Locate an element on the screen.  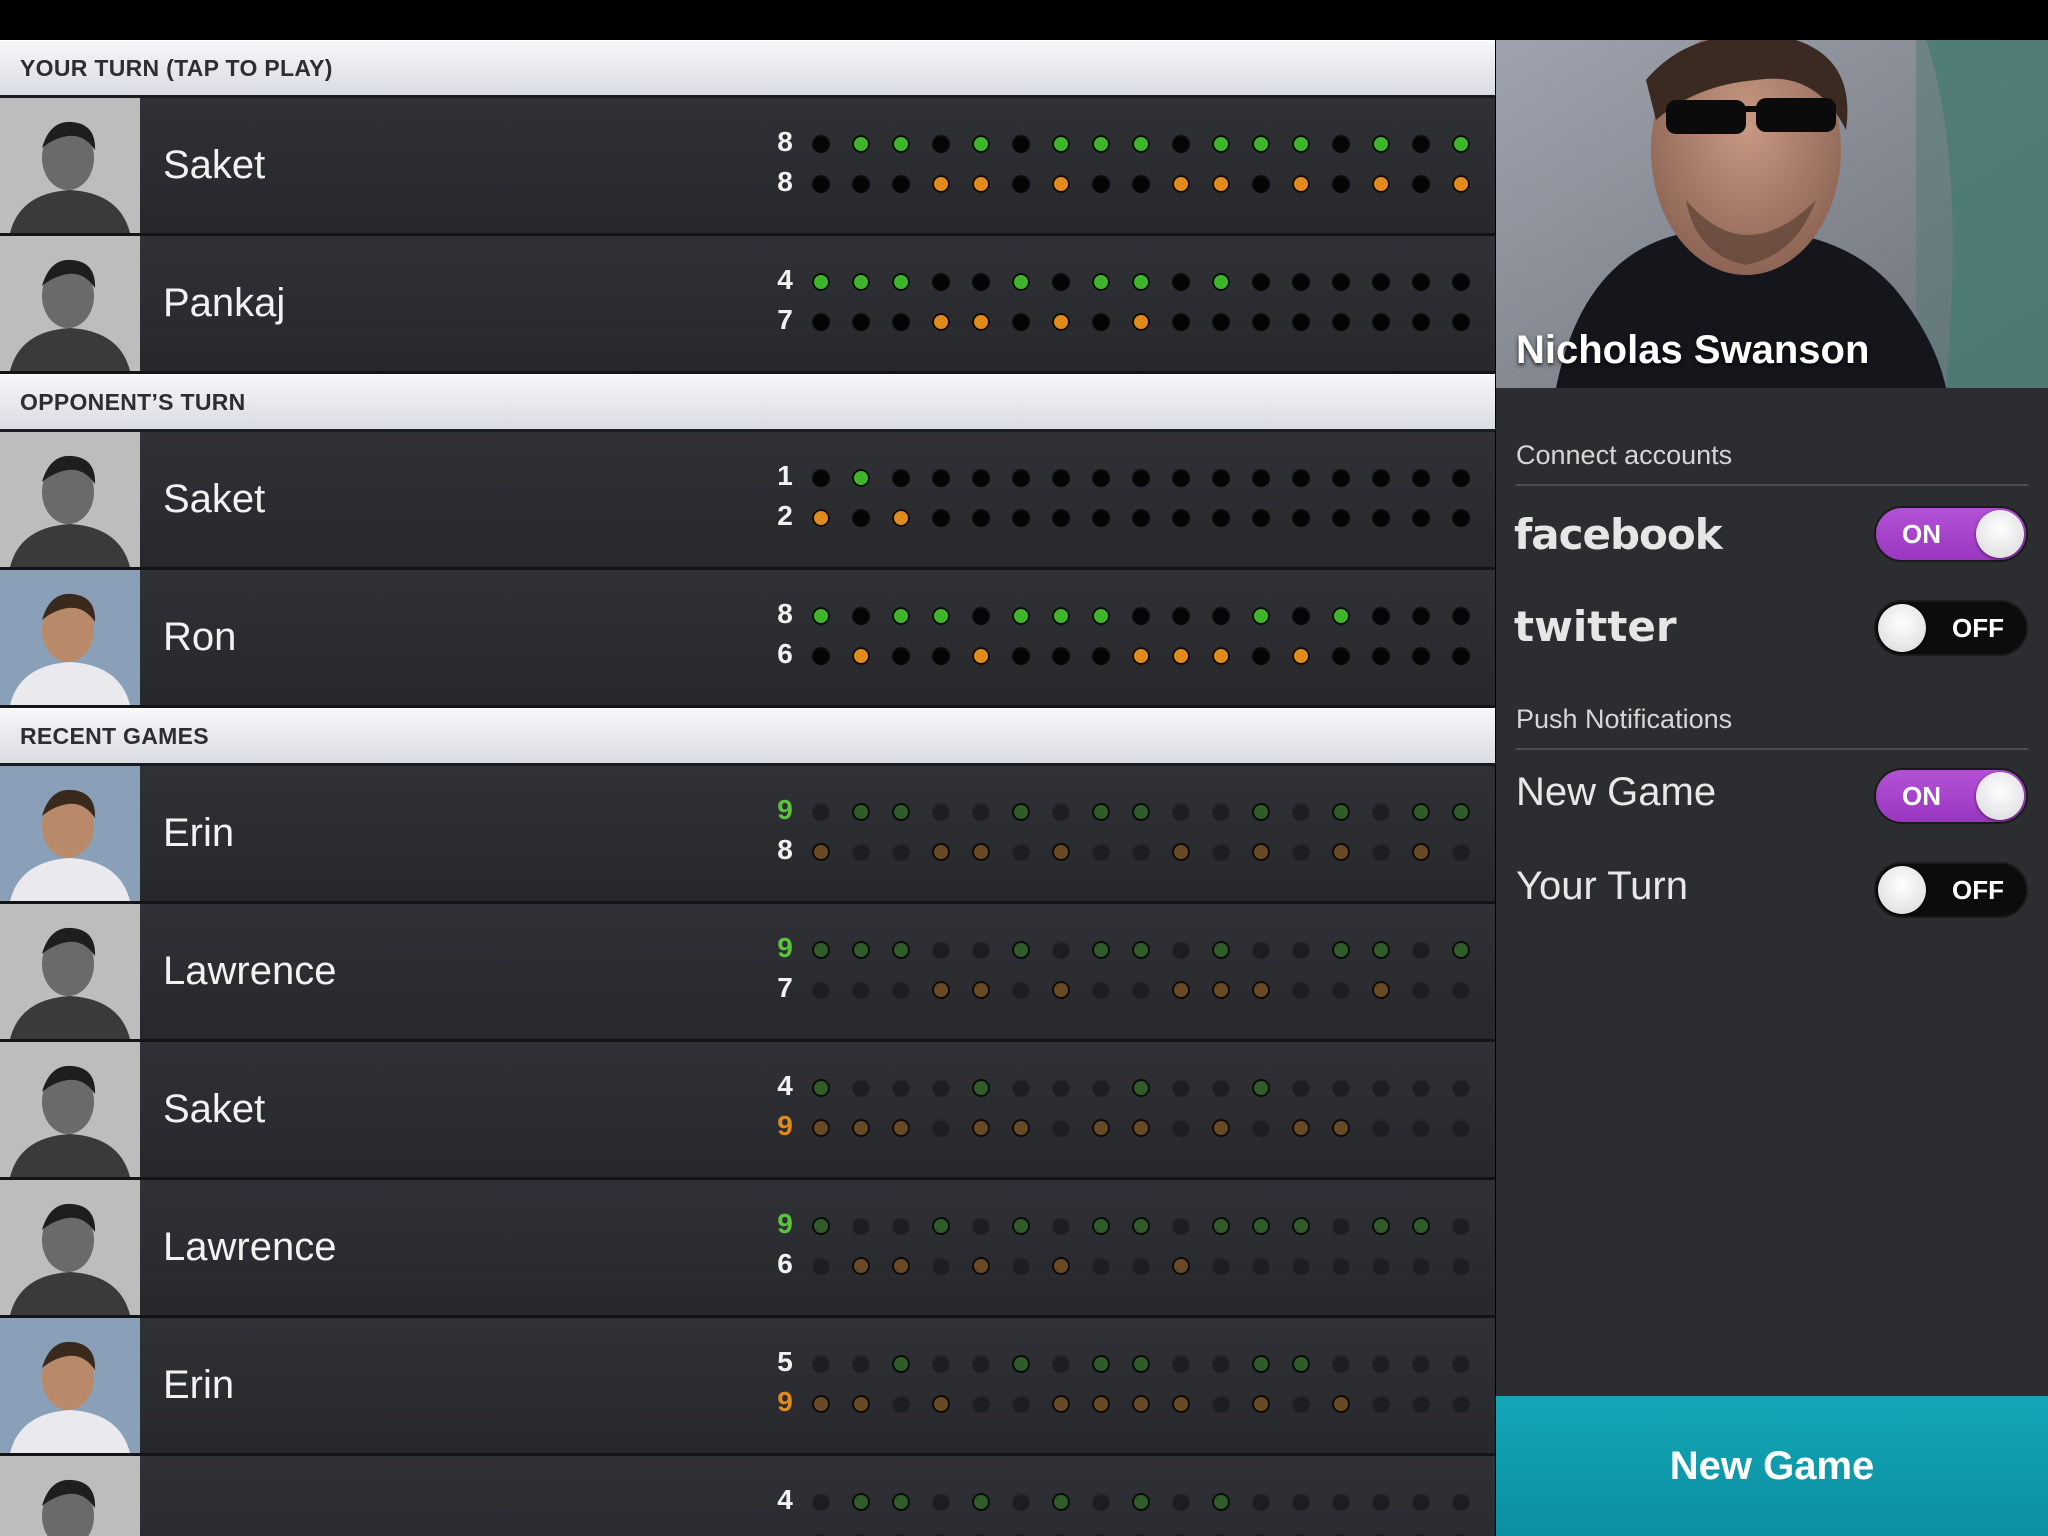
game-row: Lawrence 9 7 is located at coordinates (747, 973).